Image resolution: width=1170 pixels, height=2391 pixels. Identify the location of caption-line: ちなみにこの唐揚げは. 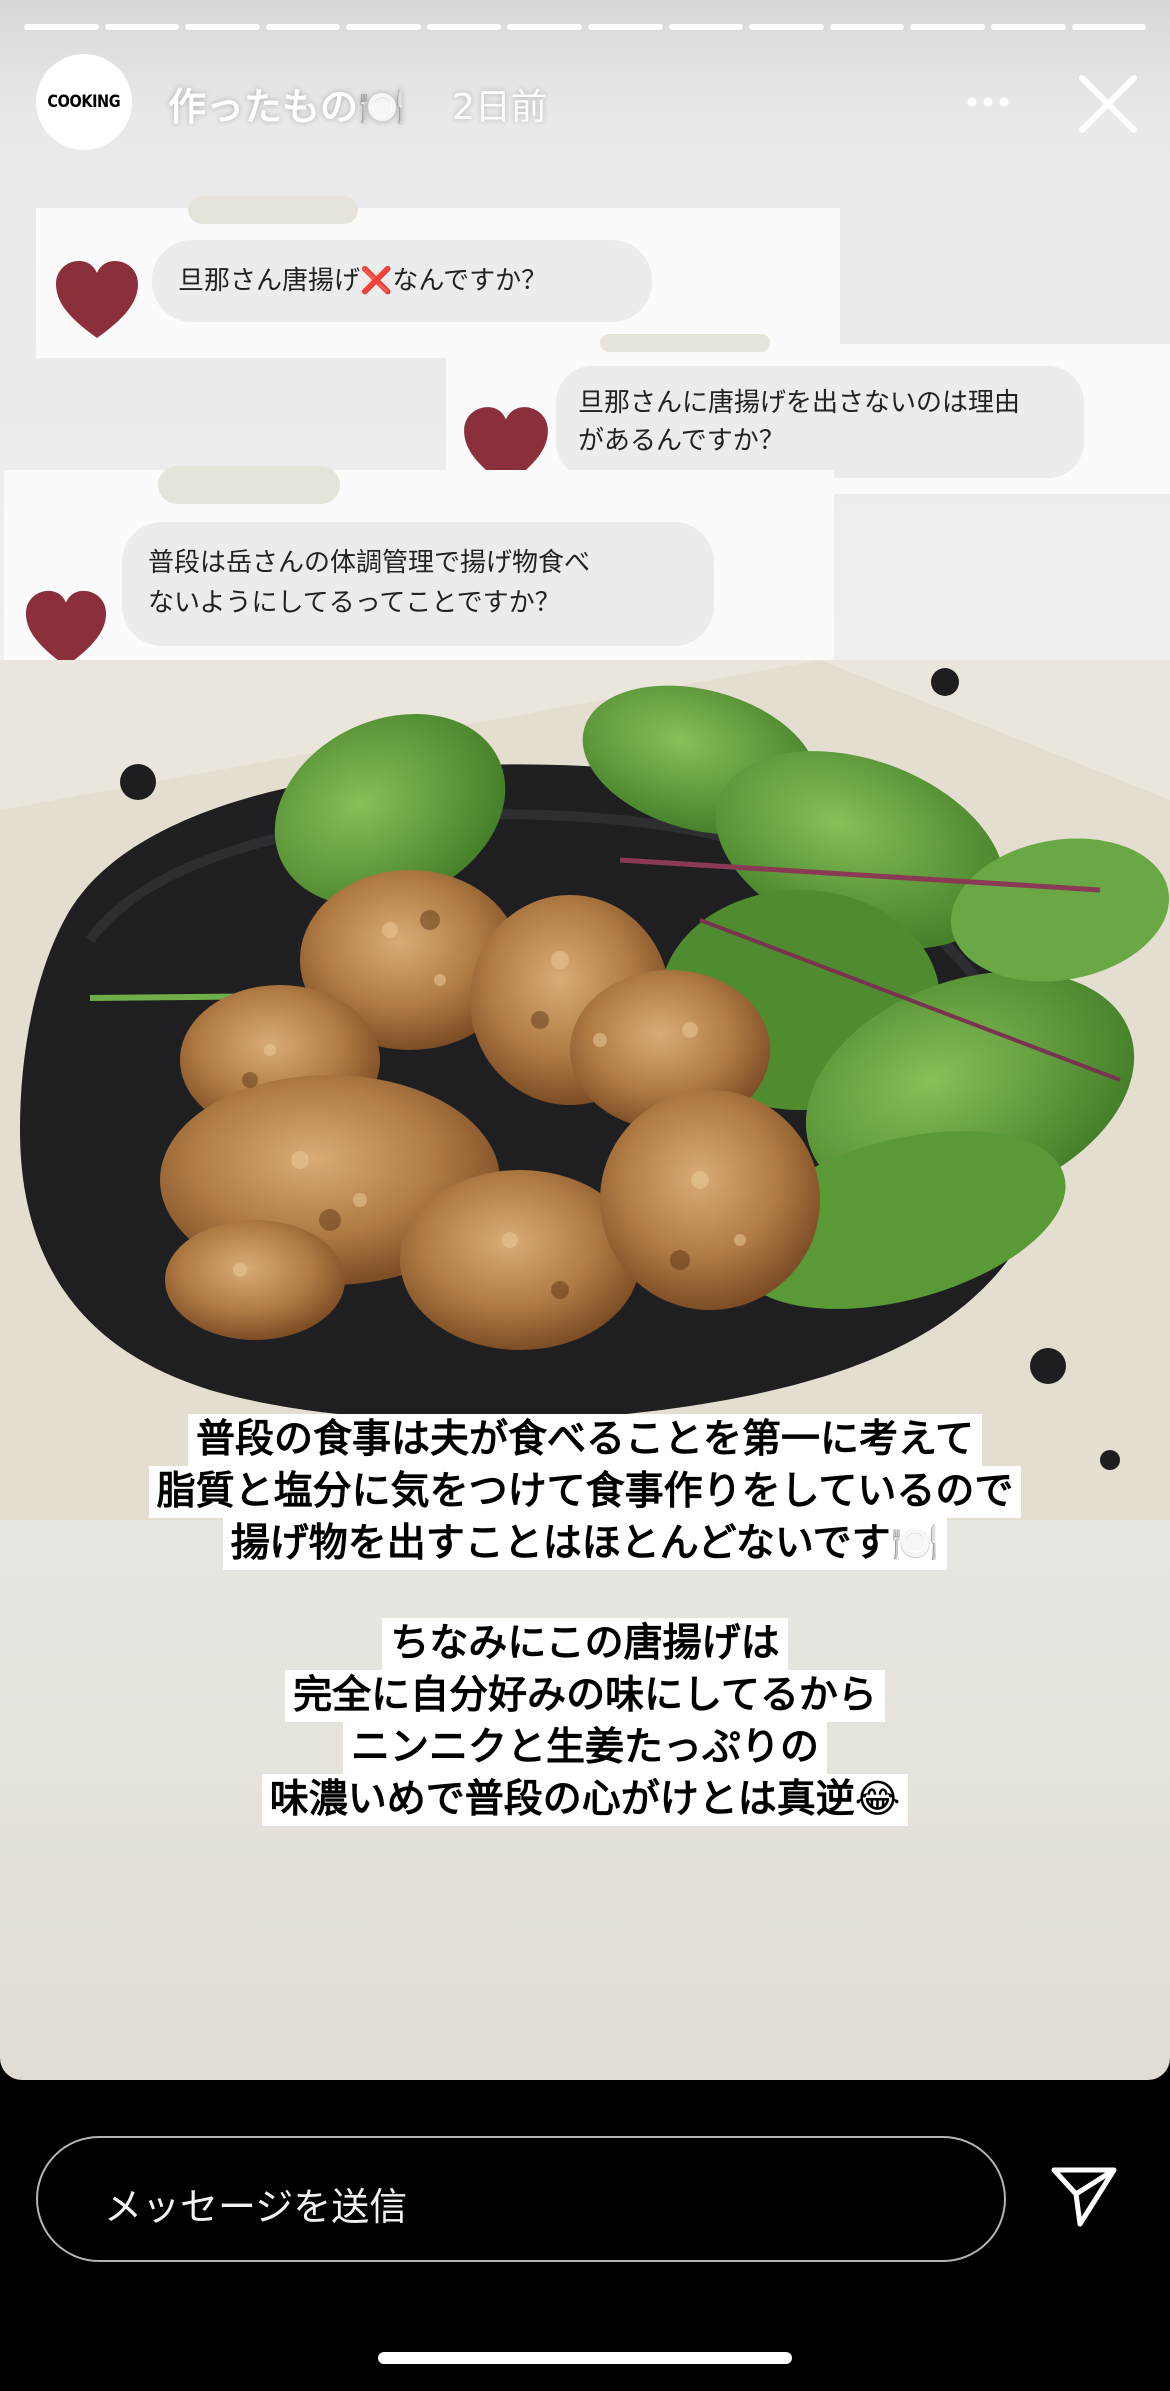
(585, 1644).